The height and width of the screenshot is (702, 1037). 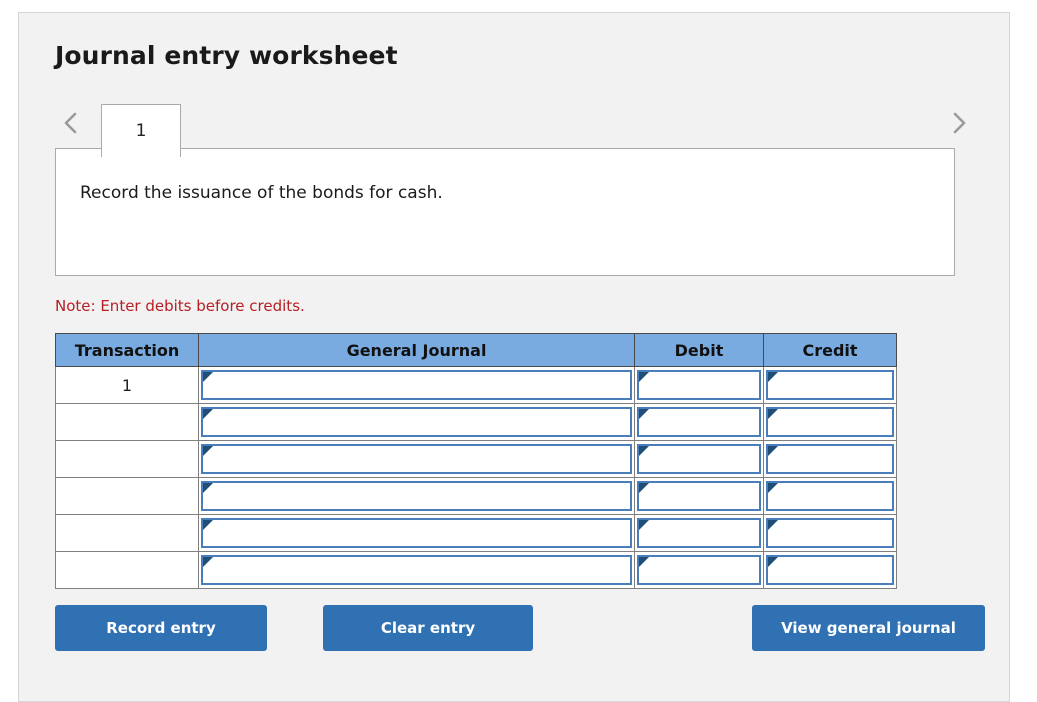 I want to click on view-general-journal-button: View general journal, so click(x=868, y=628).